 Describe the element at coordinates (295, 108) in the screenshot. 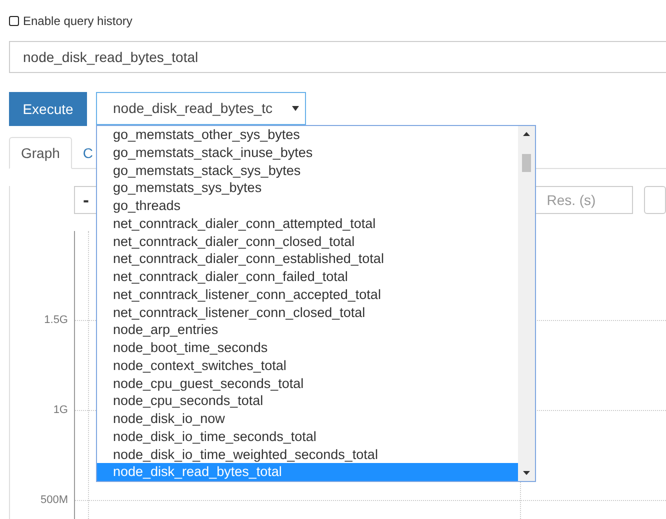

I see `caret-icon` at that location.